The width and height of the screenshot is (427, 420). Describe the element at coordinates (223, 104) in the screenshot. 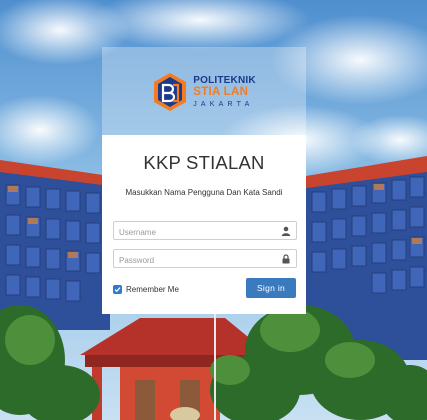

I see `logo-line-jakarta: JAKARTA` at that location.